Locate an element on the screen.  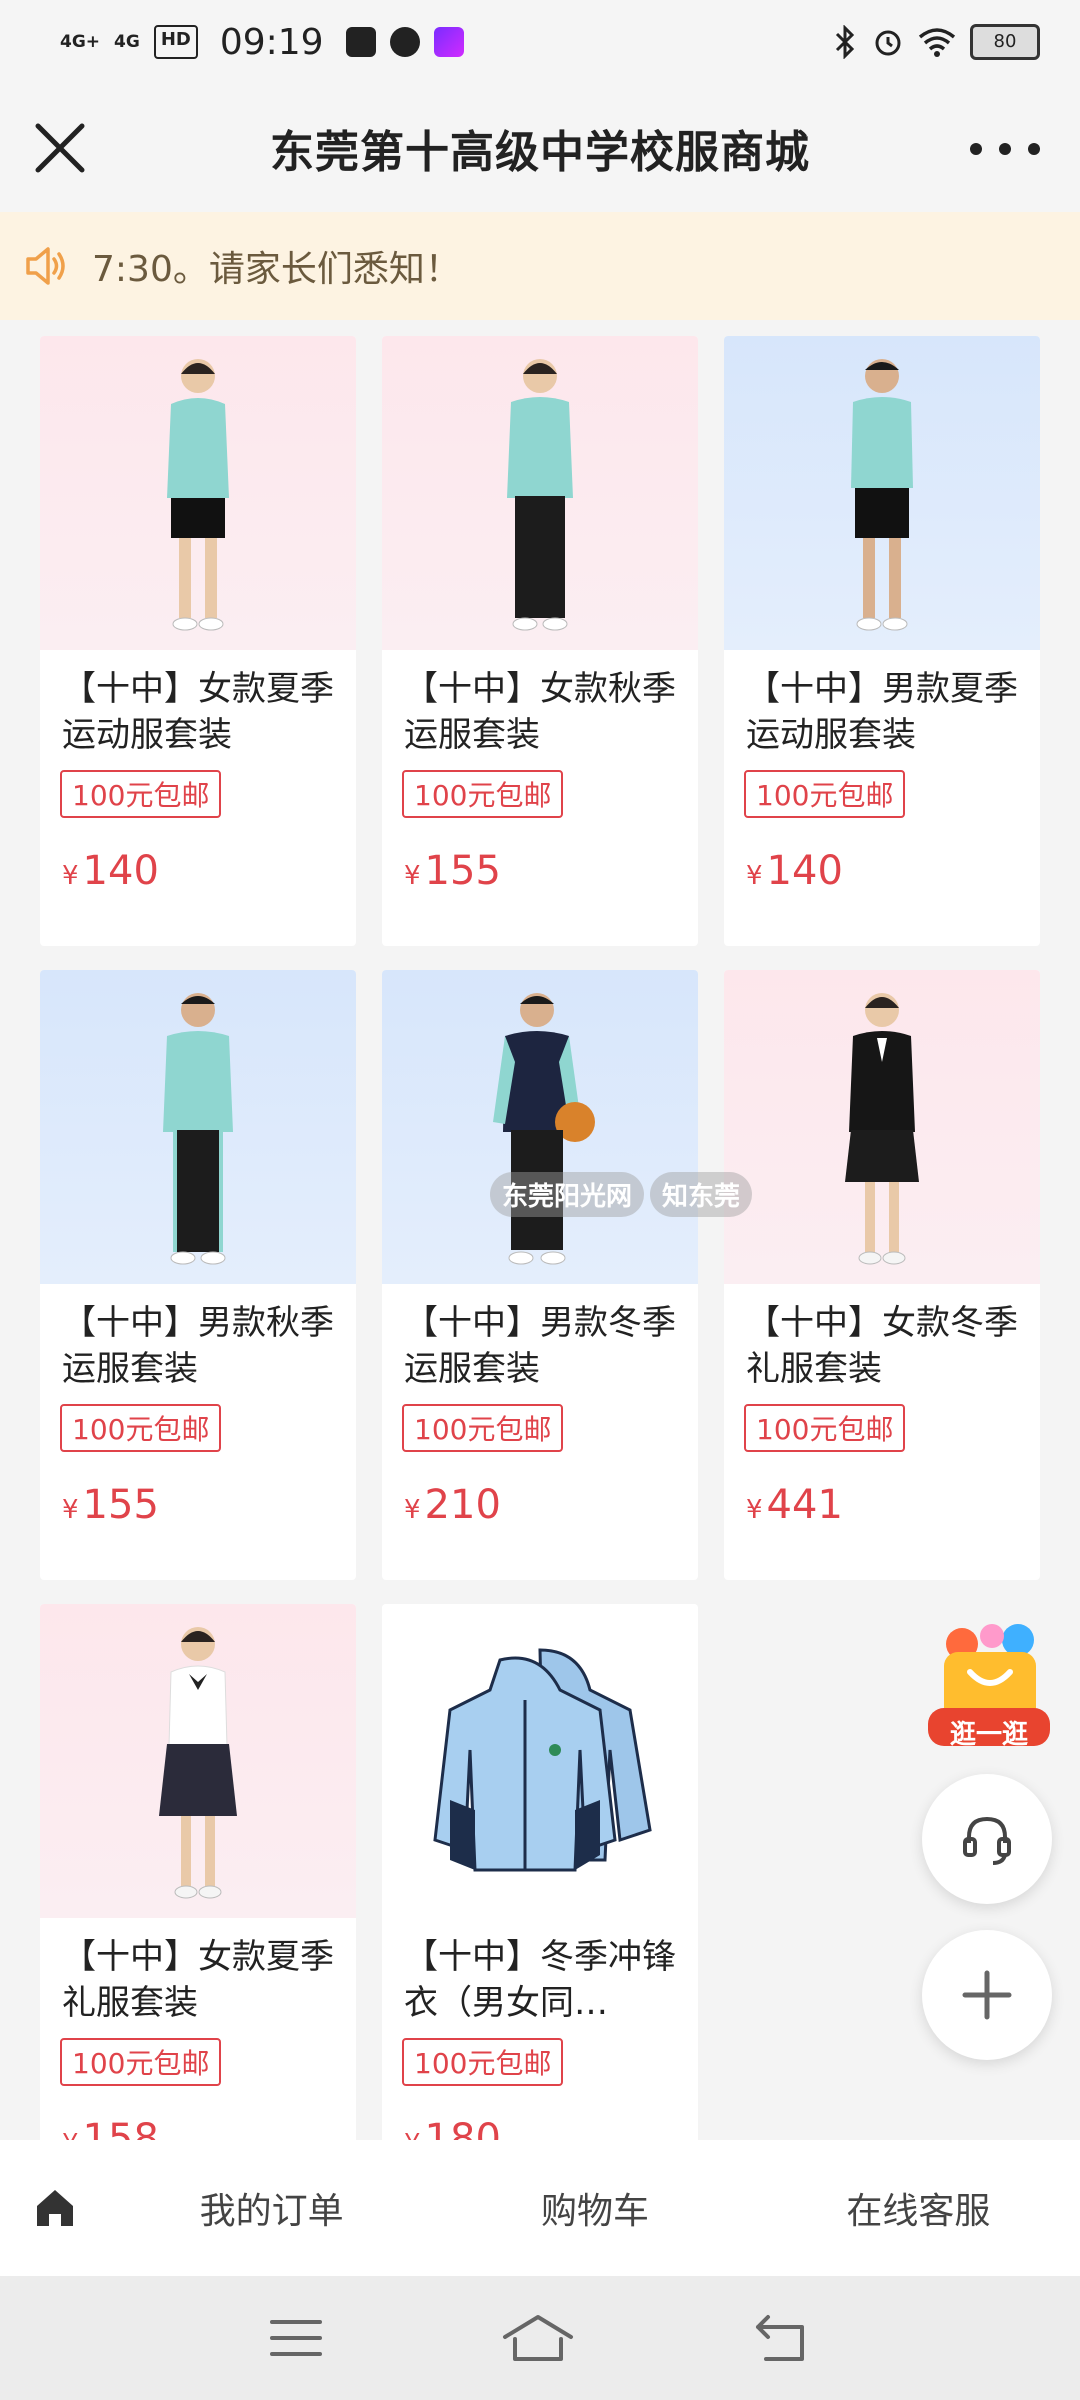
shop-around-label: 逛一逛 is located at coordinates (988, 1735).